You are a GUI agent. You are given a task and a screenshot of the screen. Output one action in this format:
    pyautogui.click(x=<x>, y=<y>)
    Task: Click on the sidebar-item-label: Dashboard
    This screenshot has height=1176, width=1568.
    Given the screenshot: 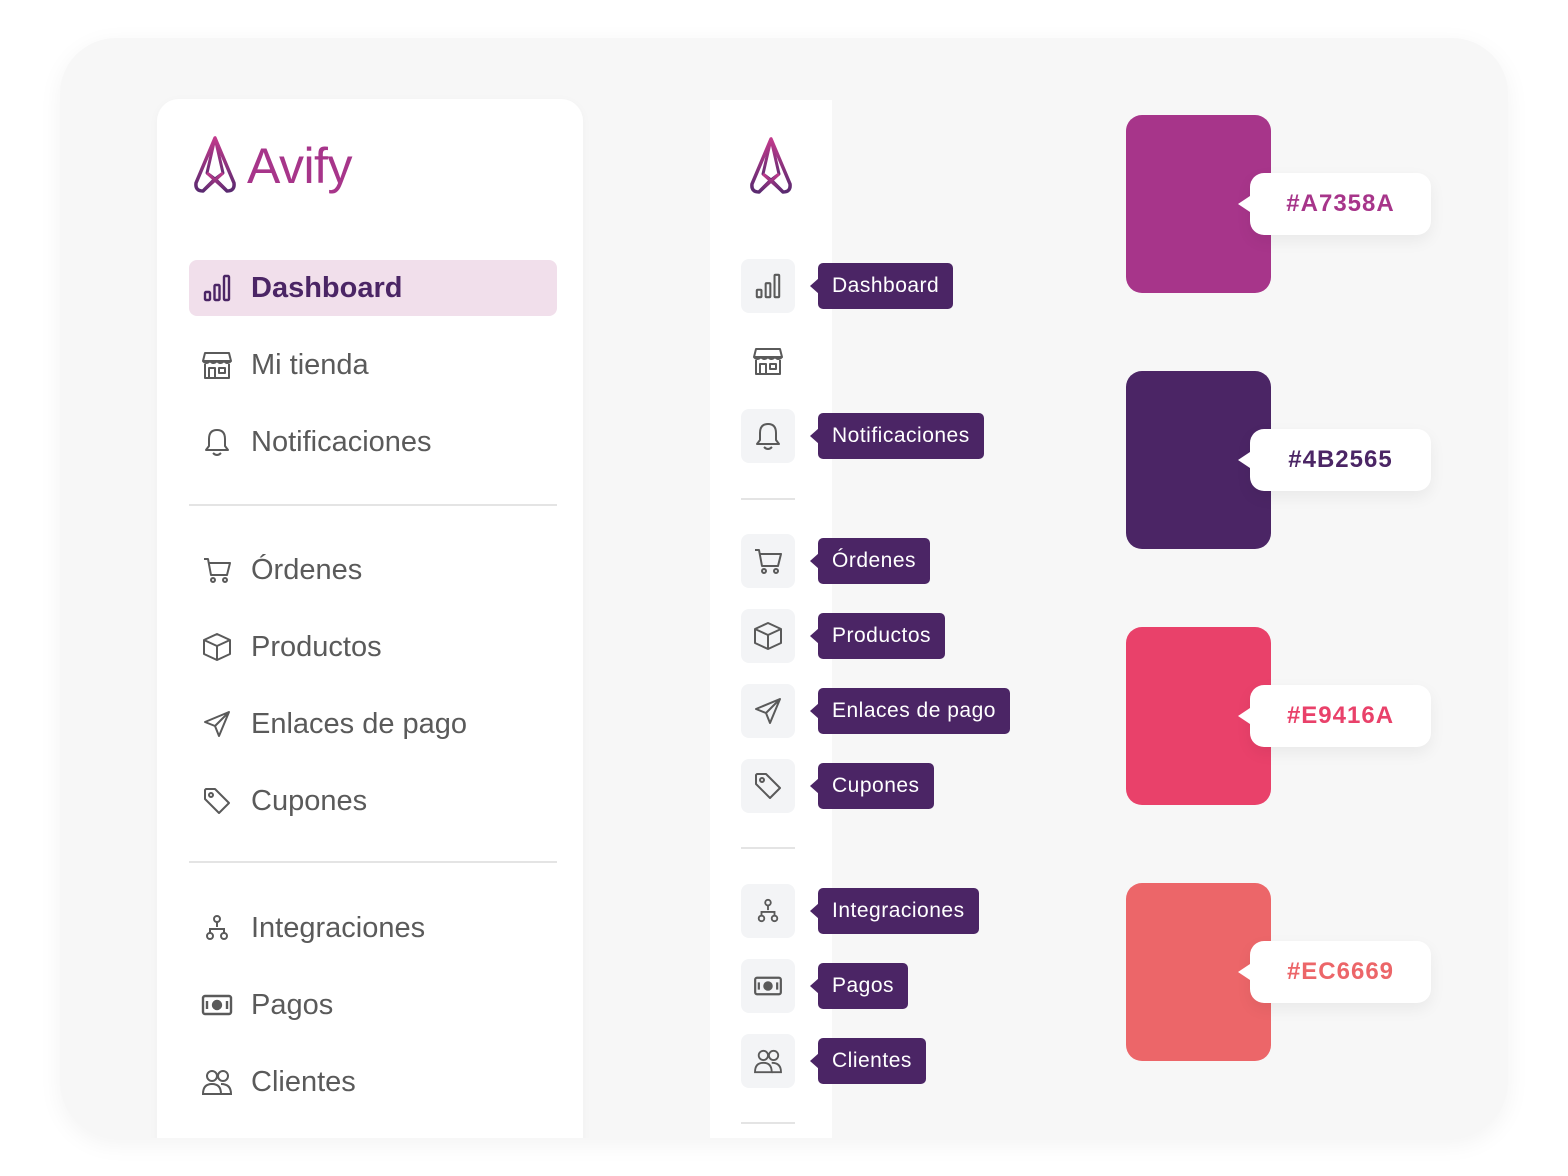 What is the action you would take?
    pyautogui.click(x=327, y=287)
    